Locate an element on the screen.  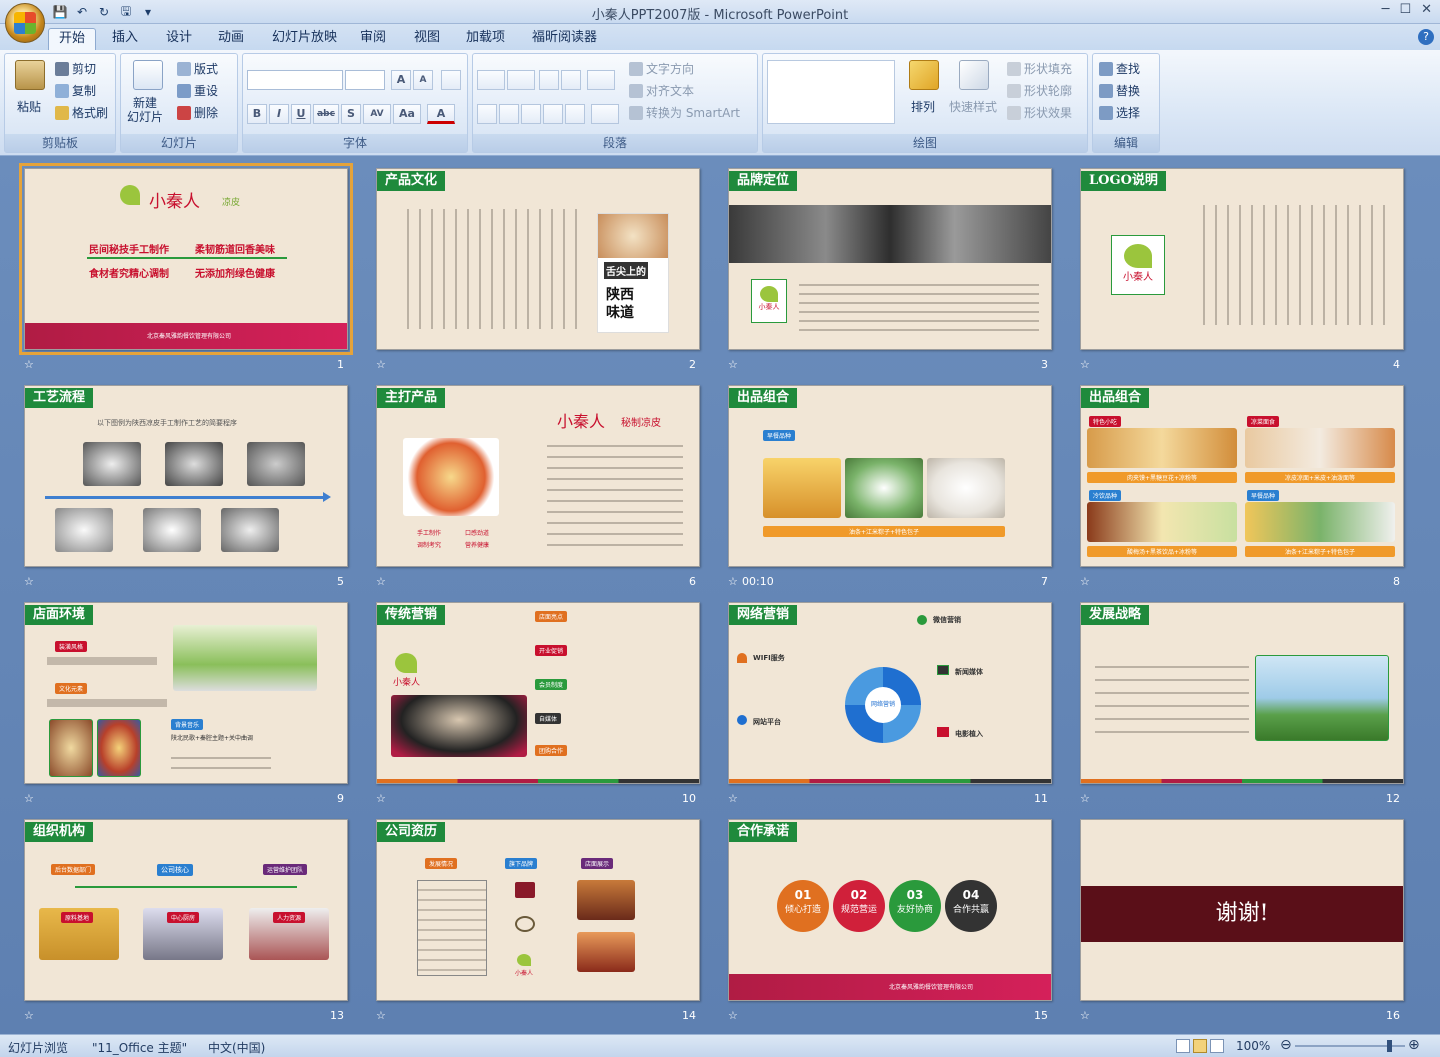
select-button: 选择 is located at coordinates (1119, 112).